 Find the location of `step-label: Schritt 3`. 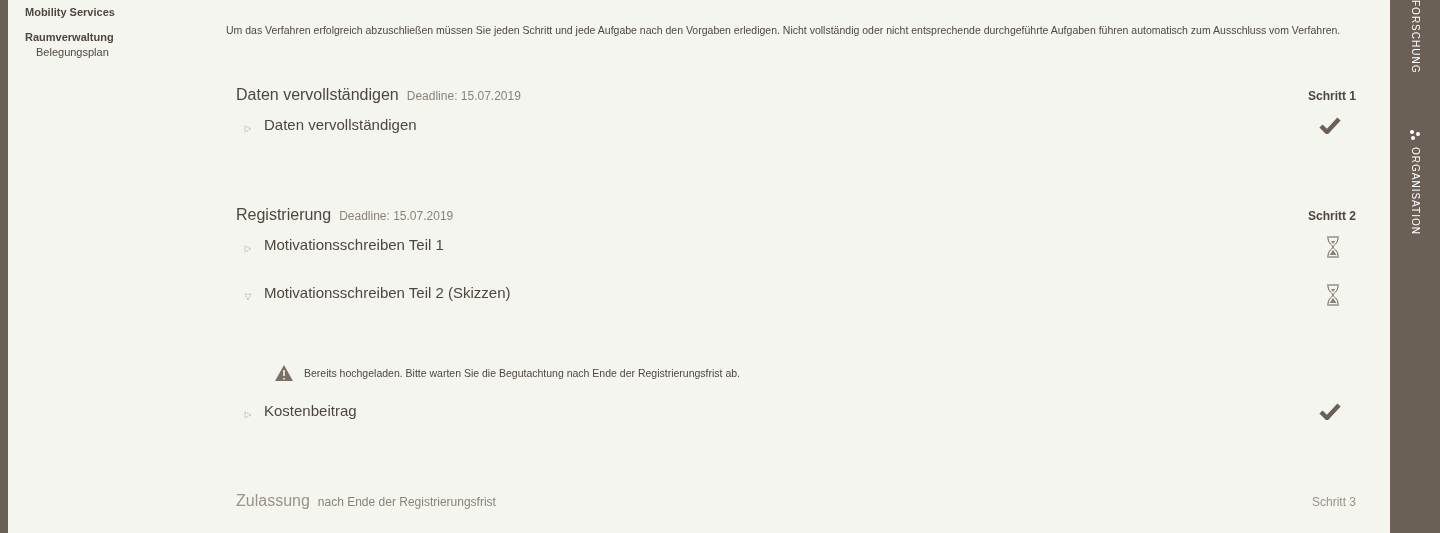

step-label: Schritt 3 is located at coordinates (1334, 502).